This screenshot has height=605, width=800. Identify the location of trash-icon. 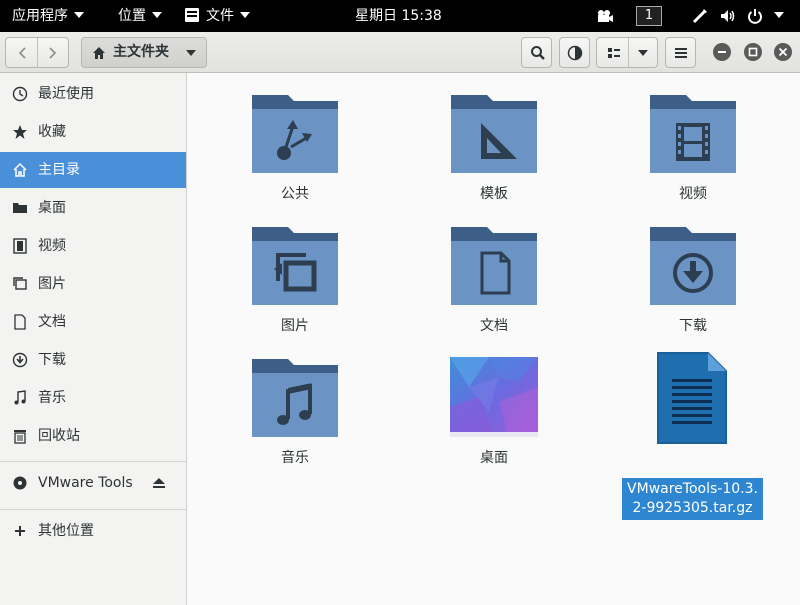
(20, 437).